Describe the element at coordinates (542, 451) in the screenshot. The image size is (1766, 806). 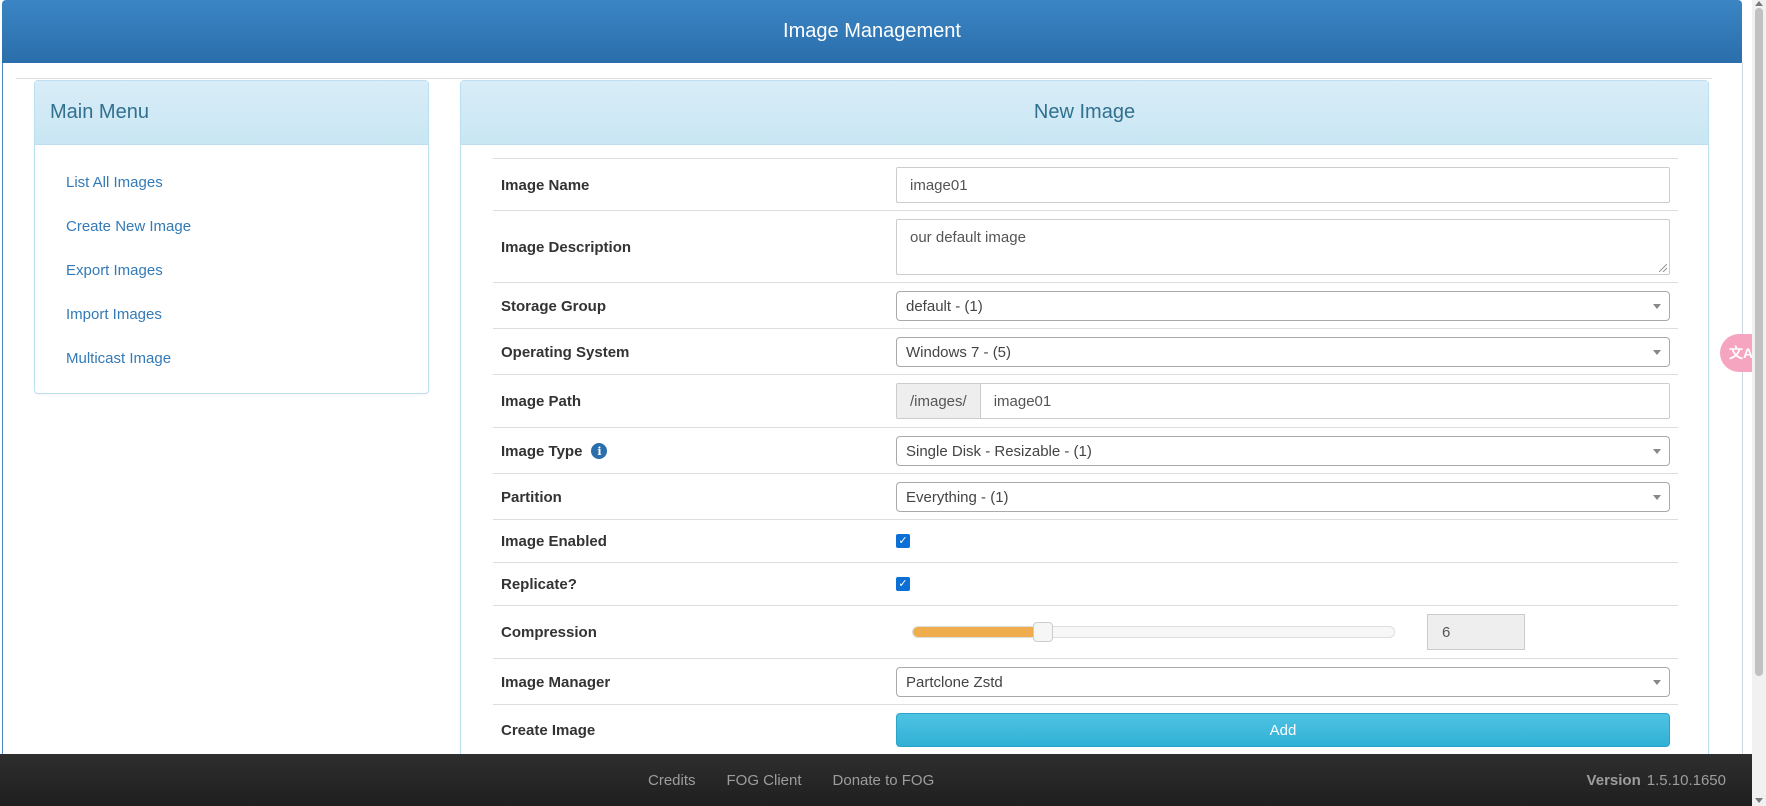
I see `image-type-label: Image Type` at that location.